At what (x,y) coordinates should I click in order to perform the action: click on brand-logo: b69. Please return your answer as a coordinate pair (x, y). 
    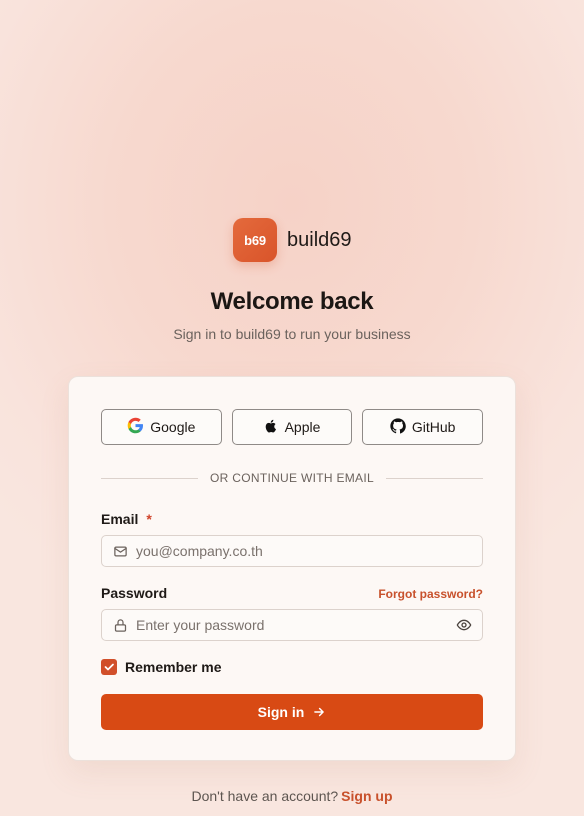
    Looking at the image, I should click on (255, 240).